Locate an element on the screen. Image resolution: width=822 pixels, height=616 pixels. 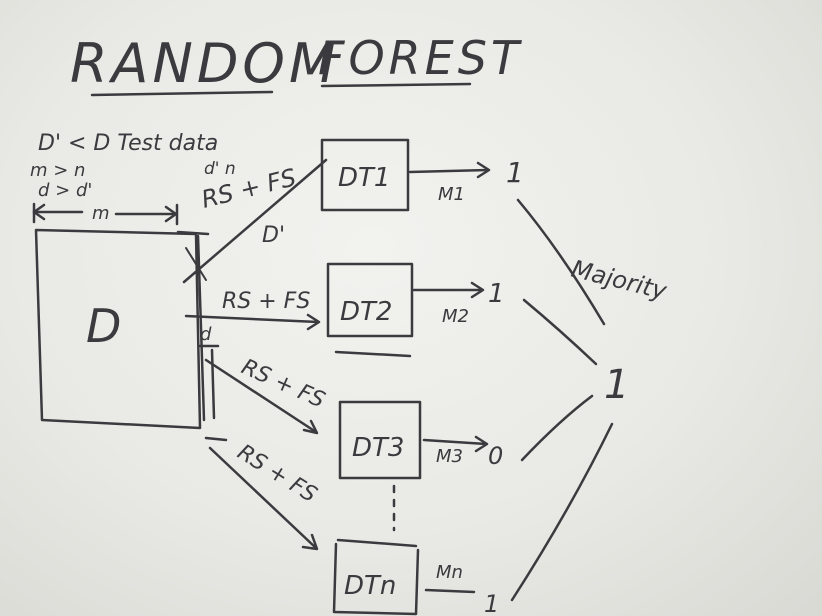
tree-label-3: DT3 is located at coordinates (378, 448).